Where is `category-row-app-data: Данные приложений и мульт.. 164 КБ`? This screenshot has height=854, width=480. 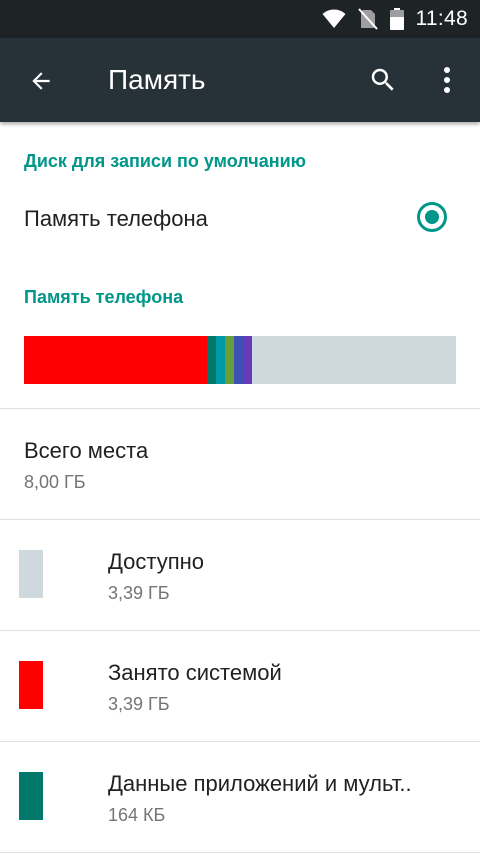 category-row-app-data: Данные приложений и мульт.. 164 КБ is located at coordinates (240, 797).